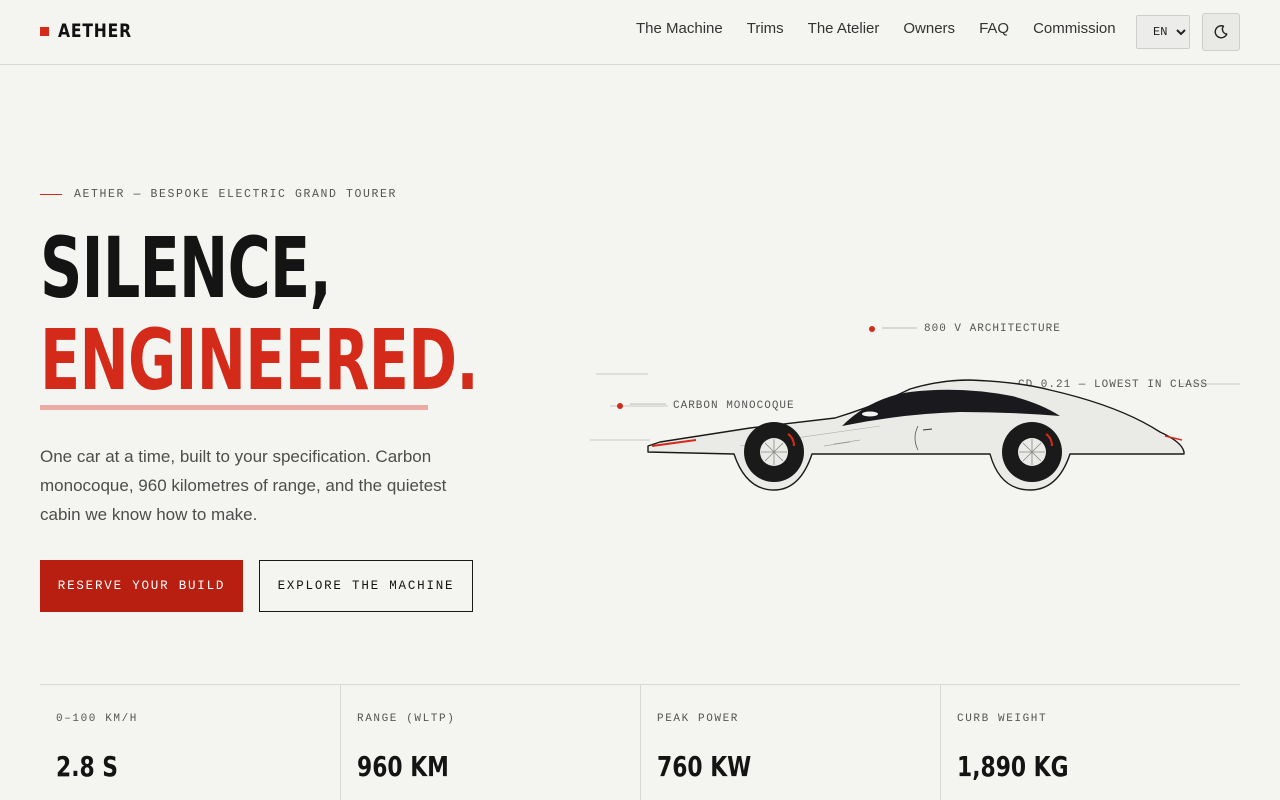 Image resolution: width=1280 pixels, height=800 pixels. What do you see at coordinates (1013, 766) in the screenshot?
I see `stat-value: 1,890 KG` at bounding box center [1013, 766].